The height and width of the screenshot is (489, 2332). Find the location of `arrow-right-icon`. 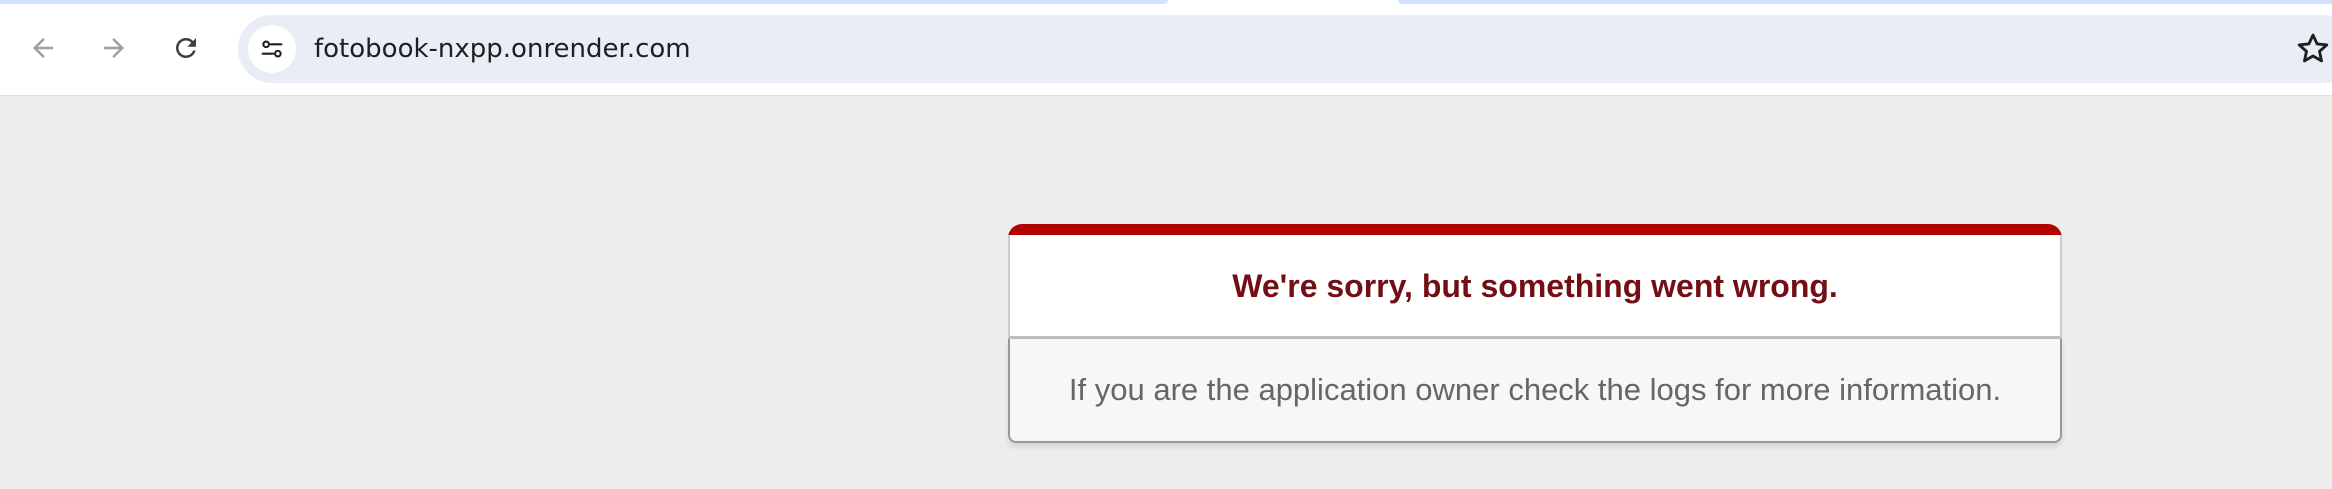

arrow-right-icon is located at coordinates (114, 48).